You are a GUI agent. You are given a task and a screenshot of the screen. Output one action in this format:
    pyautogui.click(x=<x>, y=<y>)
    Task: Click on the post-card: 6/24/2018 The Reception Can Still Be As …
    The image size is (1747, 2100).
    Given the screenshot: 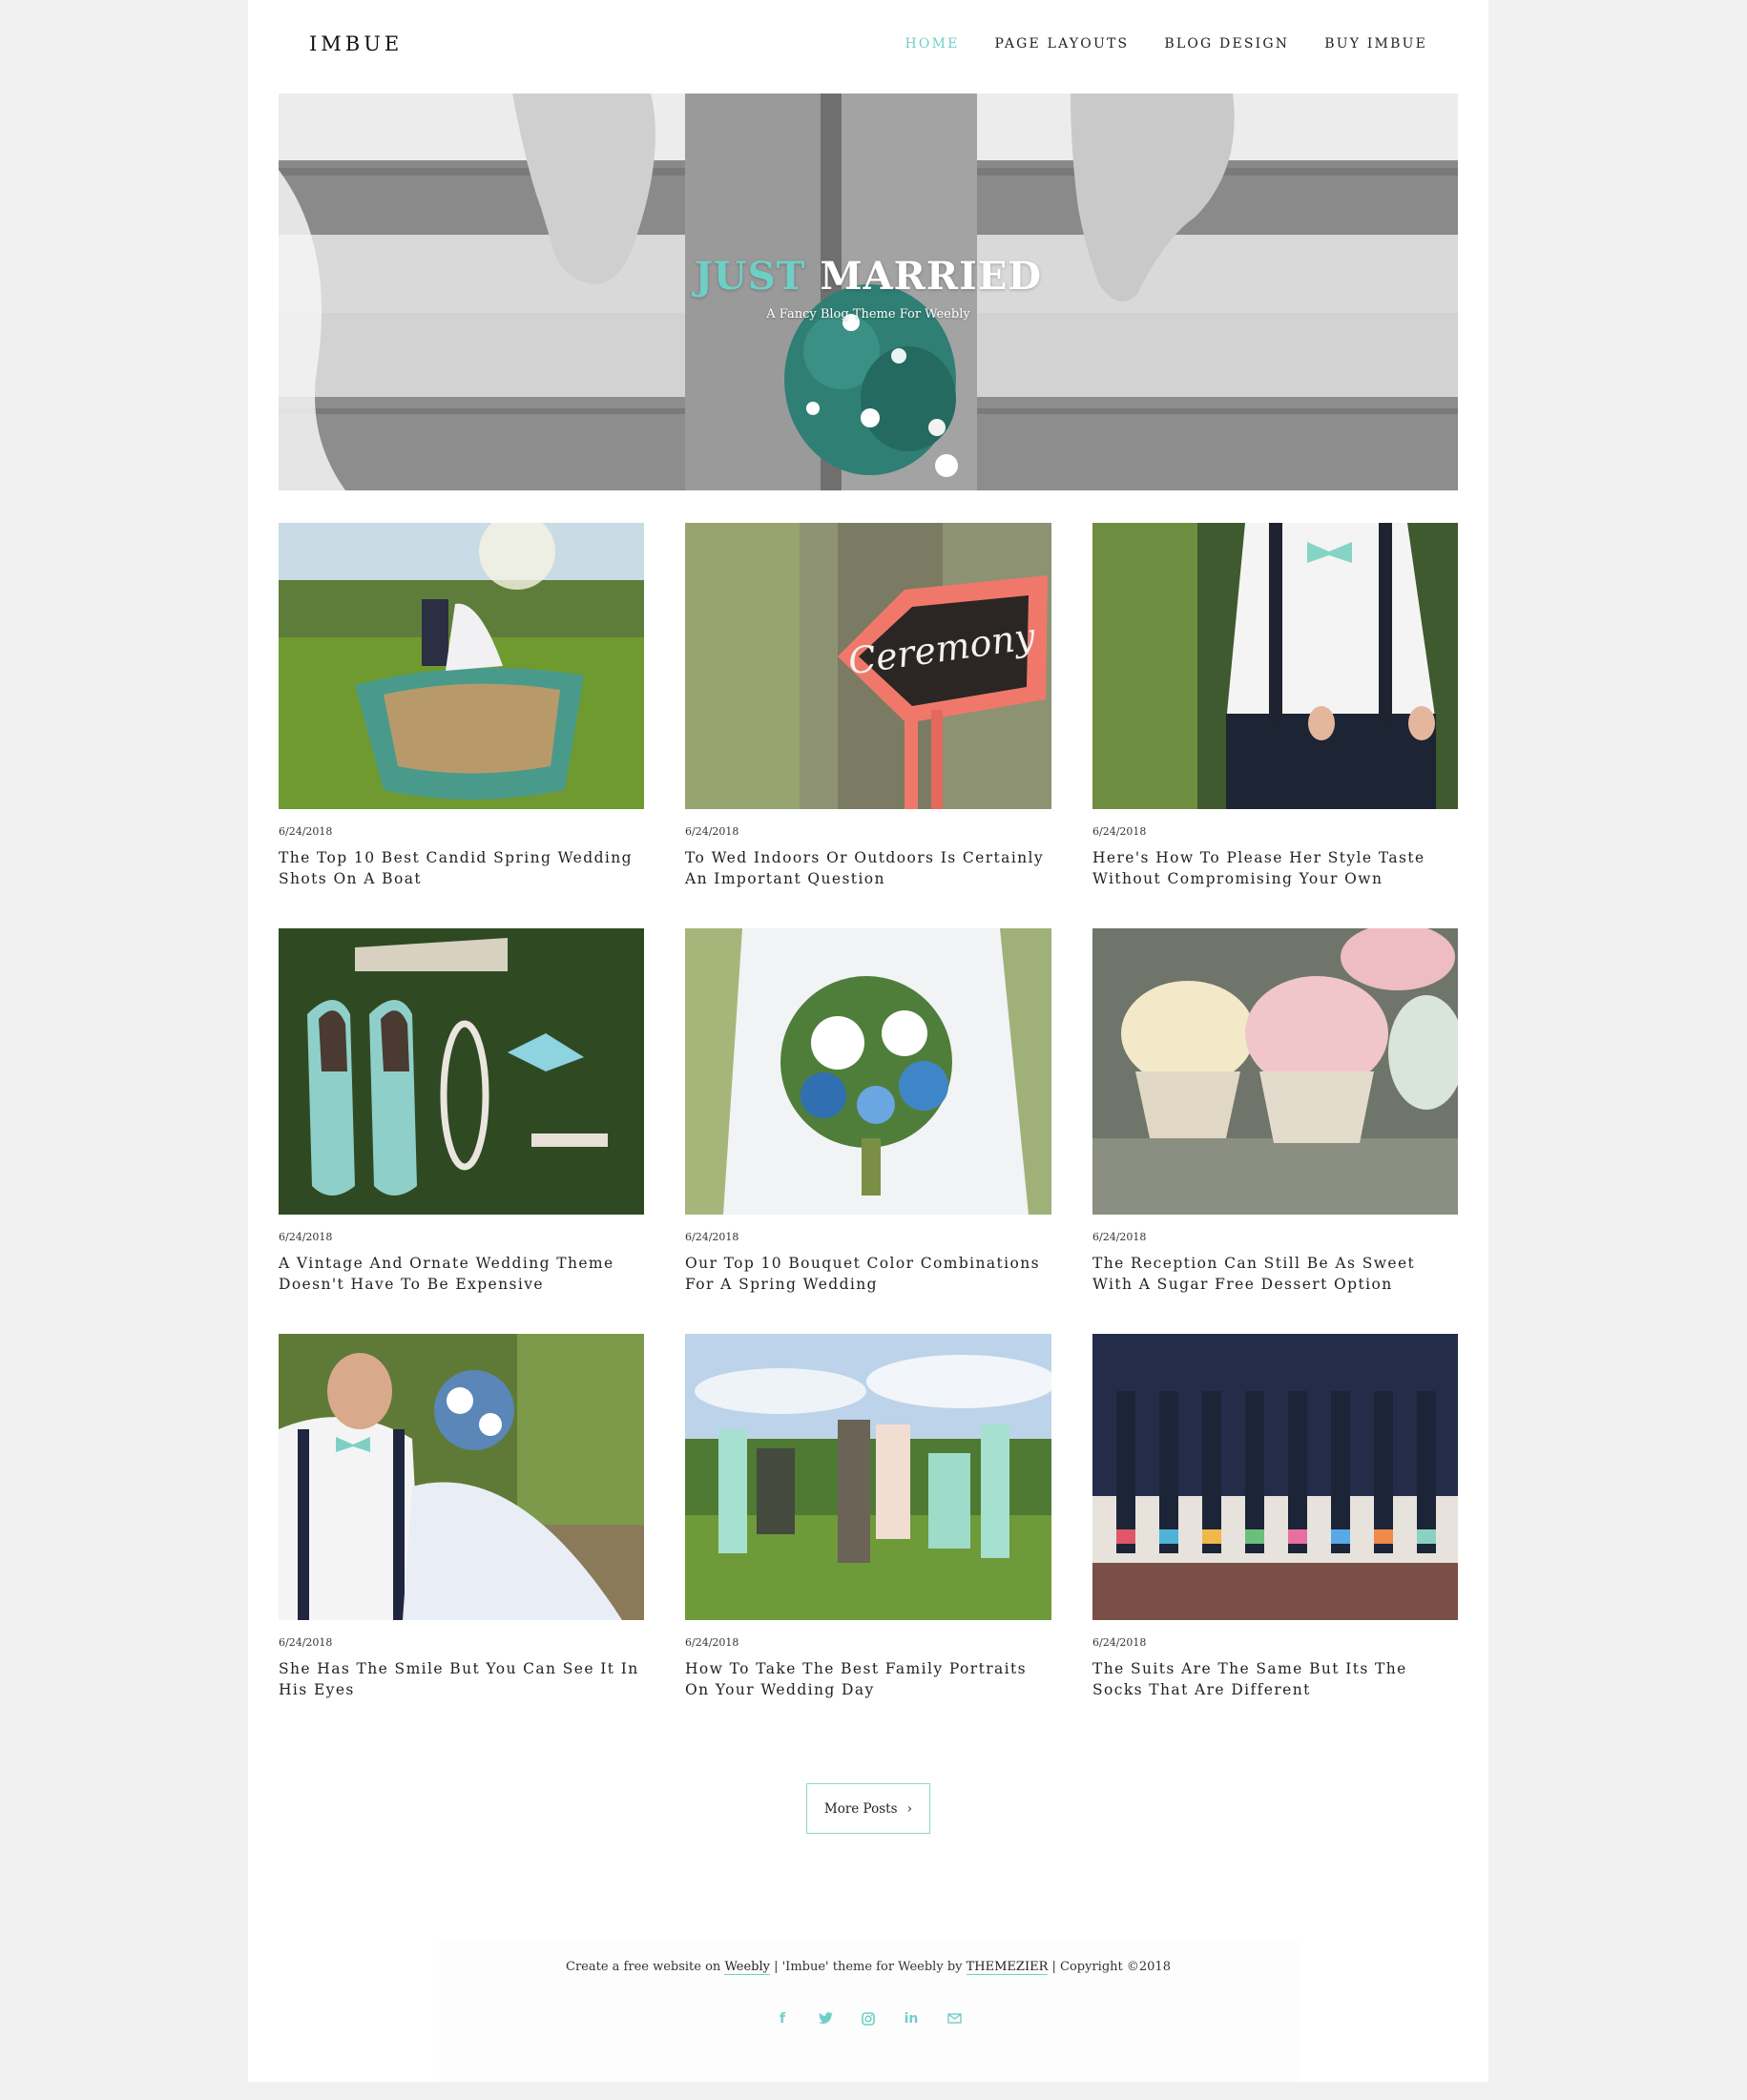 What is the action you would take?
    pyautogui.click(x=1275, y=1131)
    